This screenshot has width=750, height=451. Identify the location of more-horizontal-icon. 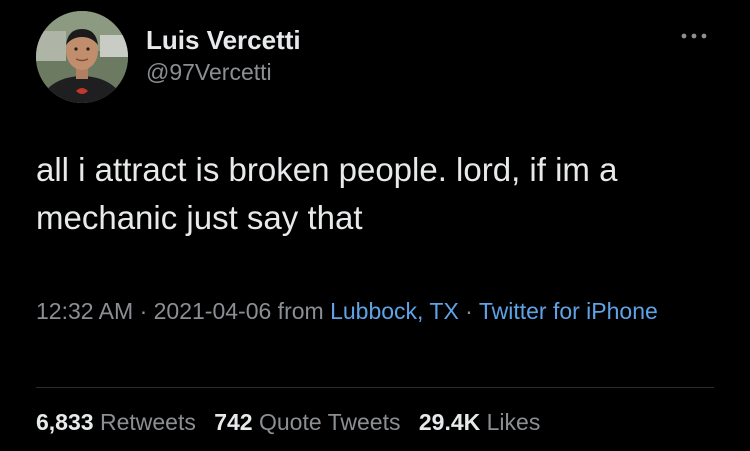
(694, 36).